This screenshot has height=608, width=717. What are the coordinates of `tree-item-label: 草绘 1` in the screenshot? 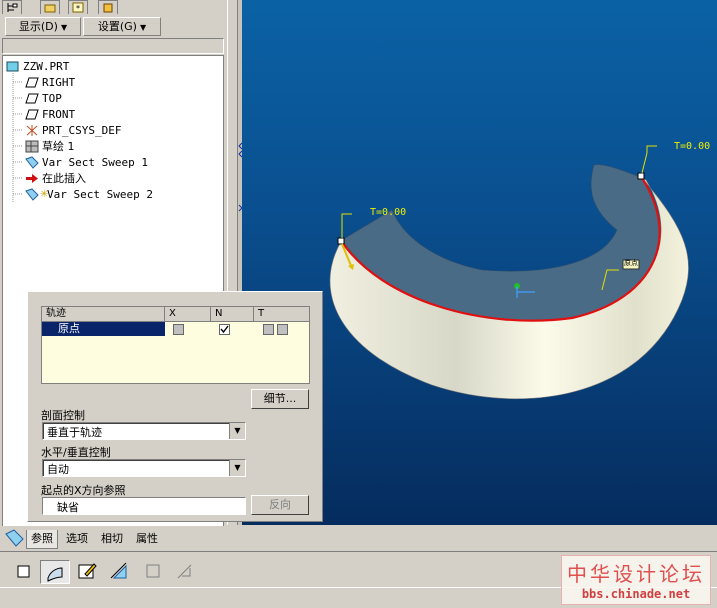 It's located at (58, 146).